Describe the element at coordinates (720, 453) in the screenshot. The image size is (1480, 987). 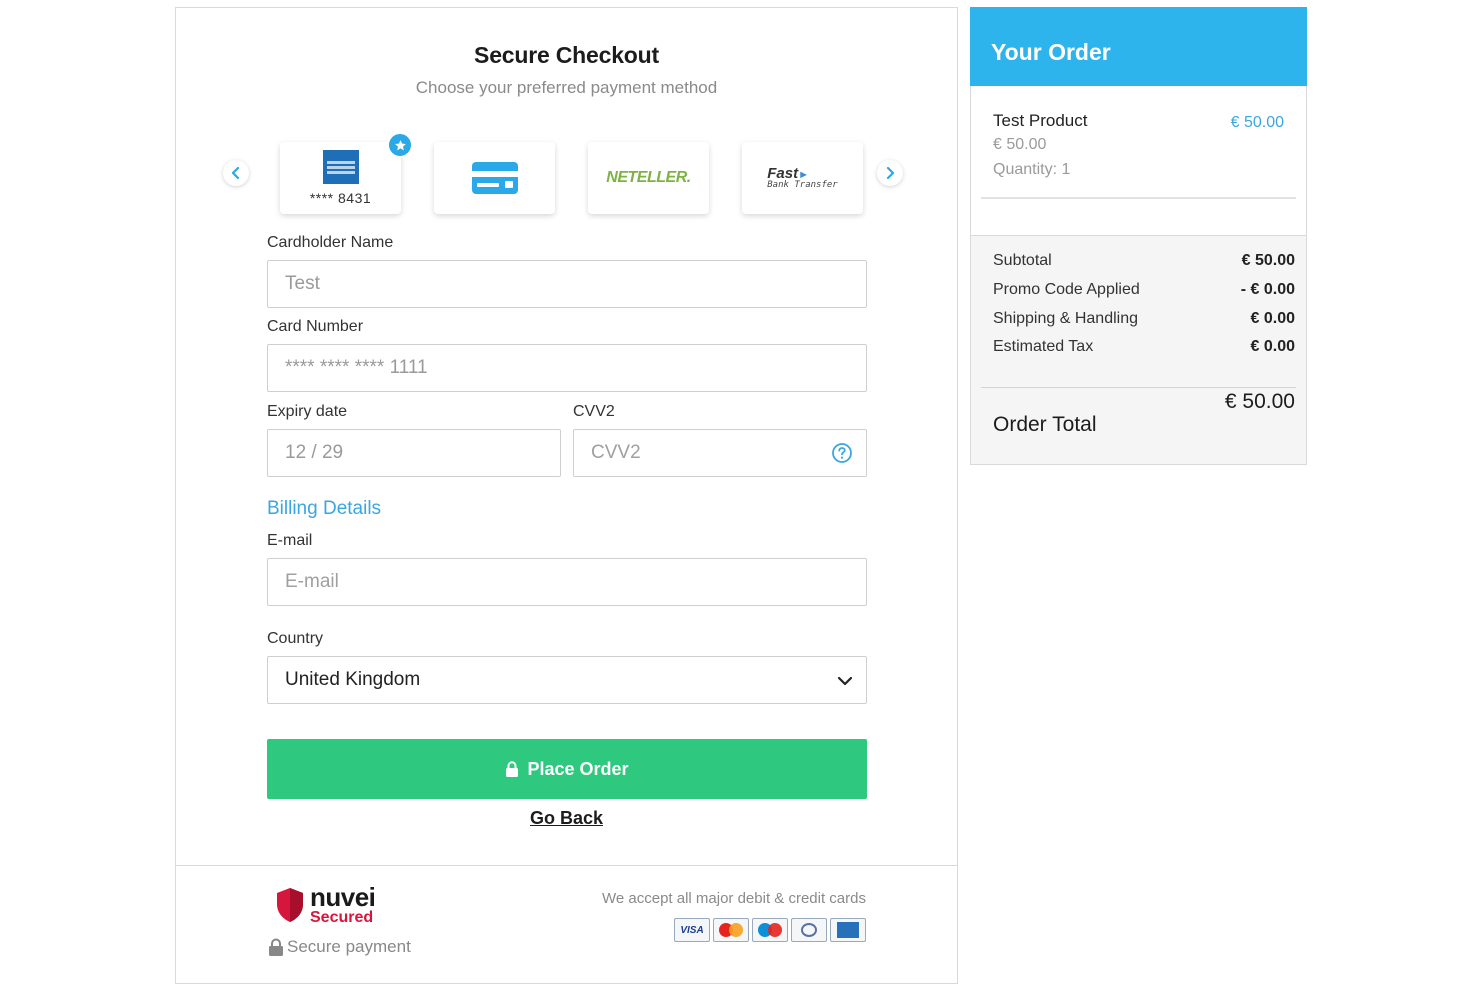
I see `cvv-input` at that location.